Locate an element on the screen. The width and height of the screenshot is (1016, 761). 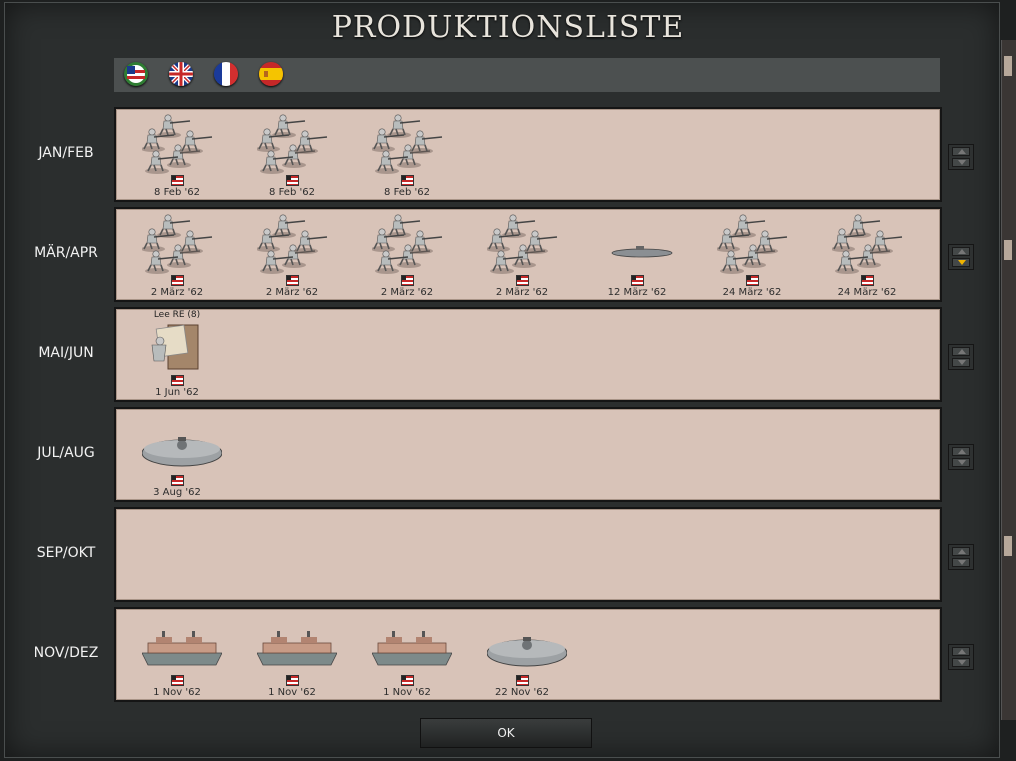
row-label-jan-feb: JAN/FEB is located at coordinates (66, 153).